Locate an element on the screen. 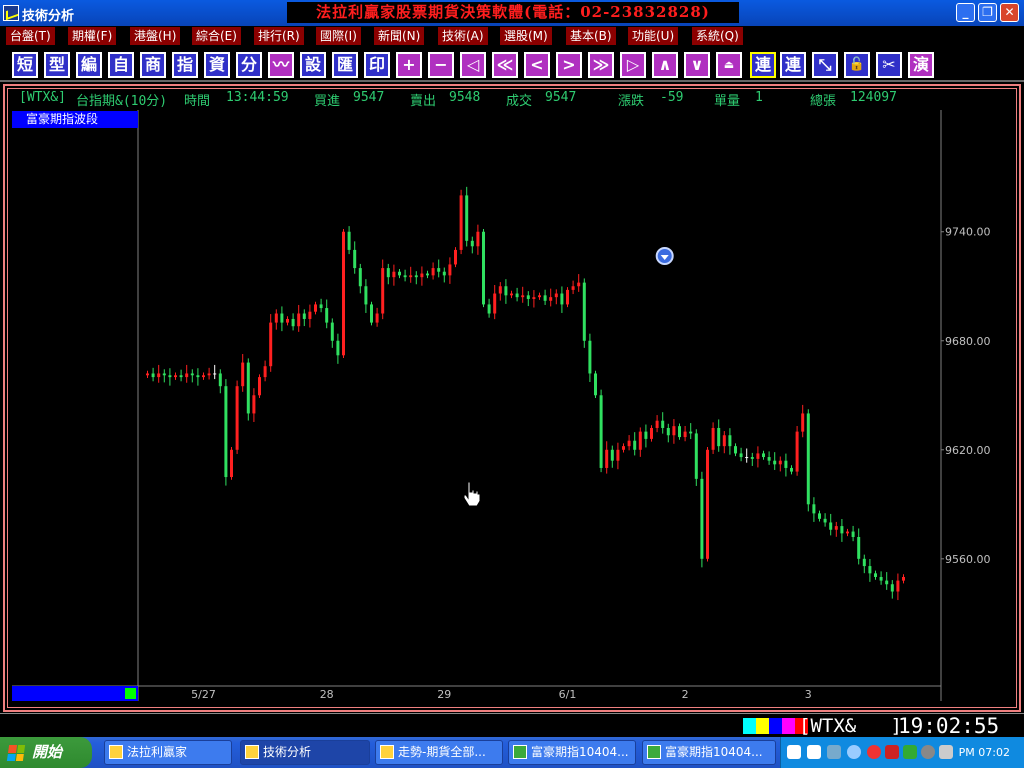  toolbar-pattern-button: 型 is located at coordinates (57, 65).